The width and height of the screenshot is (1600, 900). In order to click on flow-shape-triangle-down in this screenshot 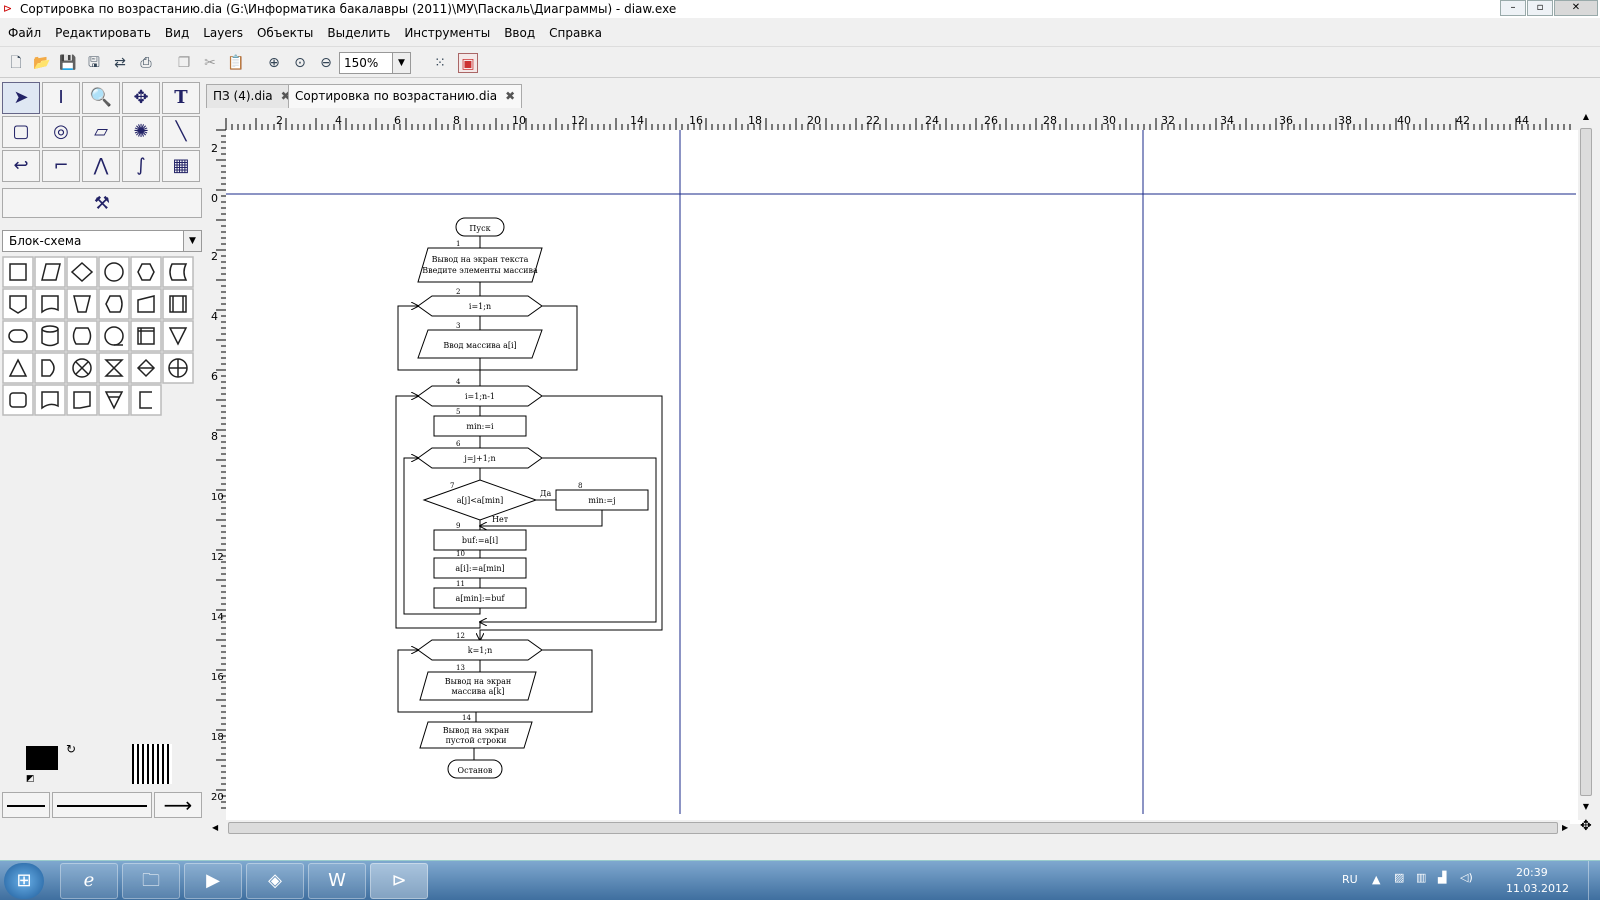, I will do `click(114, 400)`.